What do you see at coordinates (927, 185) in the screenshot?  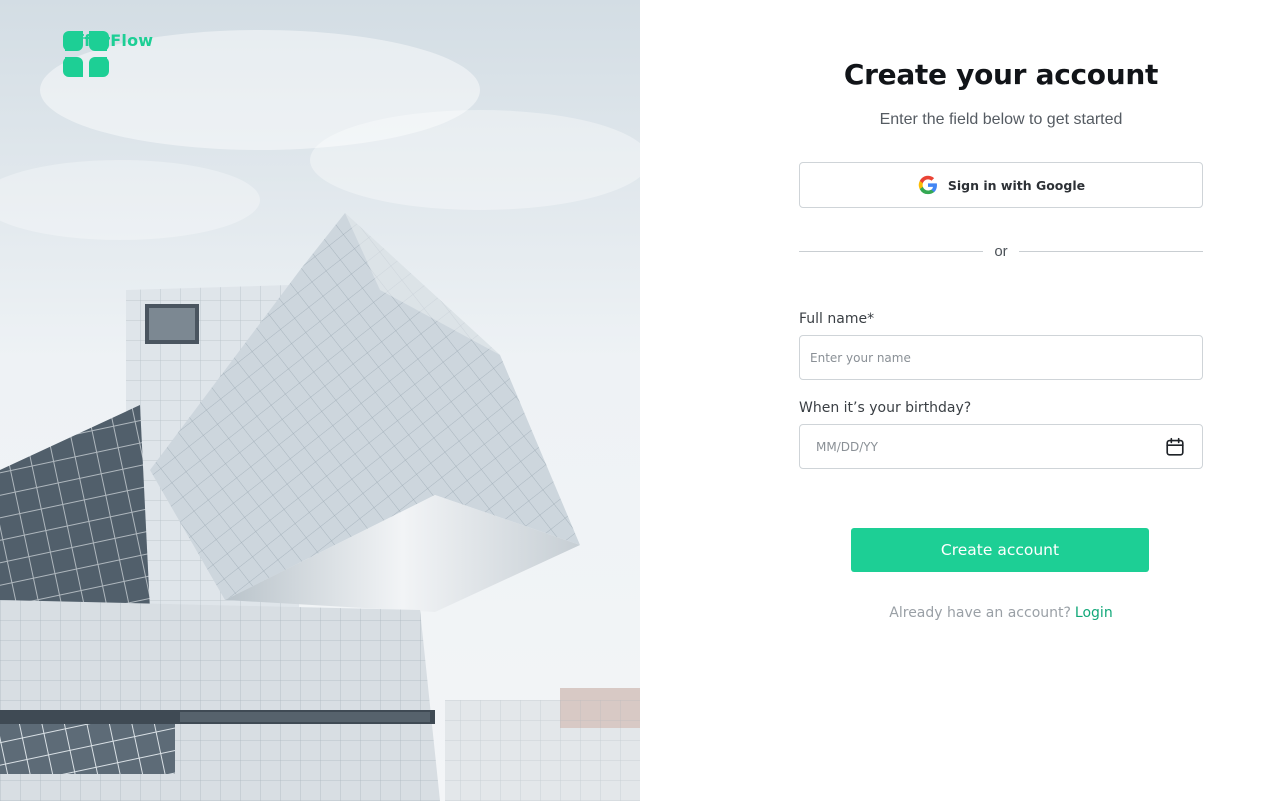 I see `google-icon` at bounding box center [927, 185].